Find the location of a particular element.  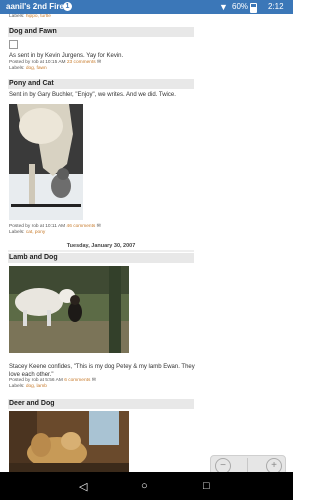

comments-link: 23 comments is located at coordinates (81, 62).